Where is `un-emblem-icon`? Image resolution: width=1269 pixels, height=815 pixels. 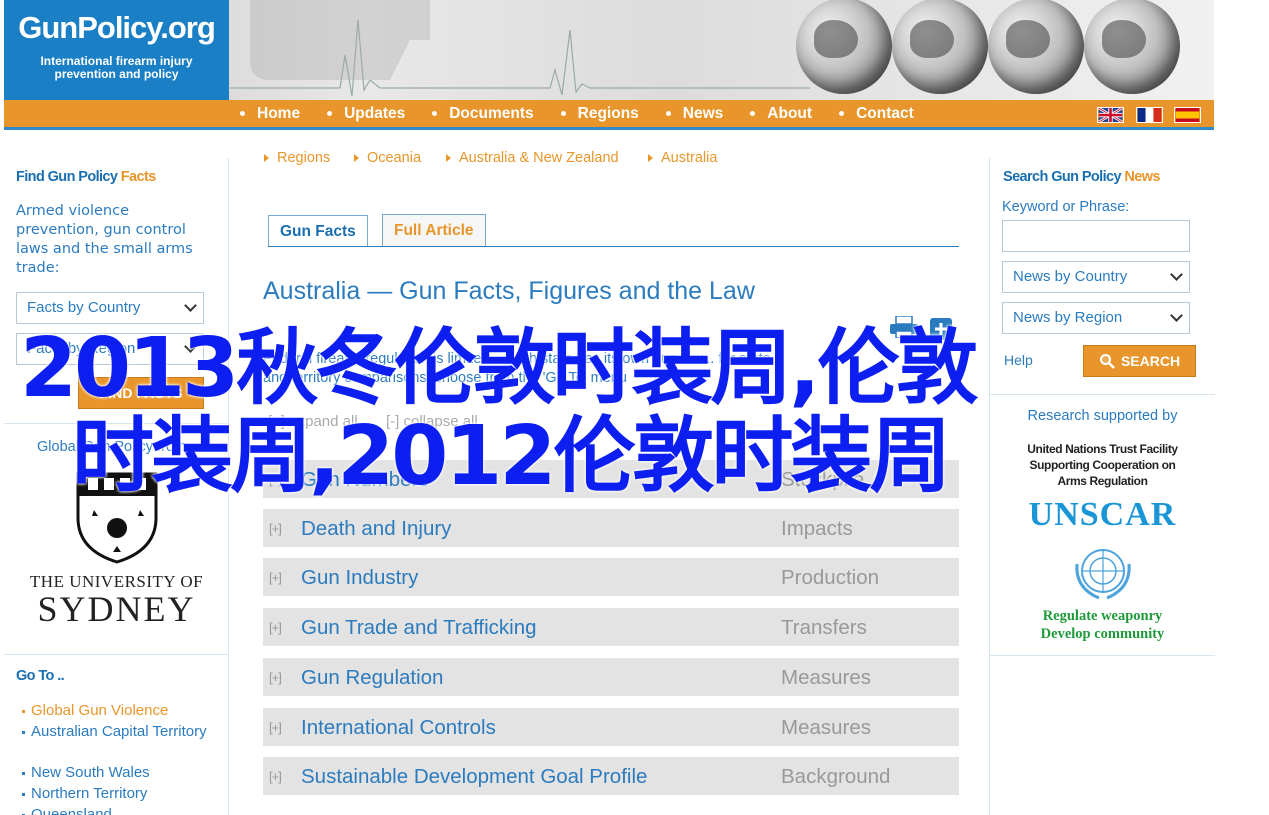
un-emblem-icon is located at coordinates (1103, 574).